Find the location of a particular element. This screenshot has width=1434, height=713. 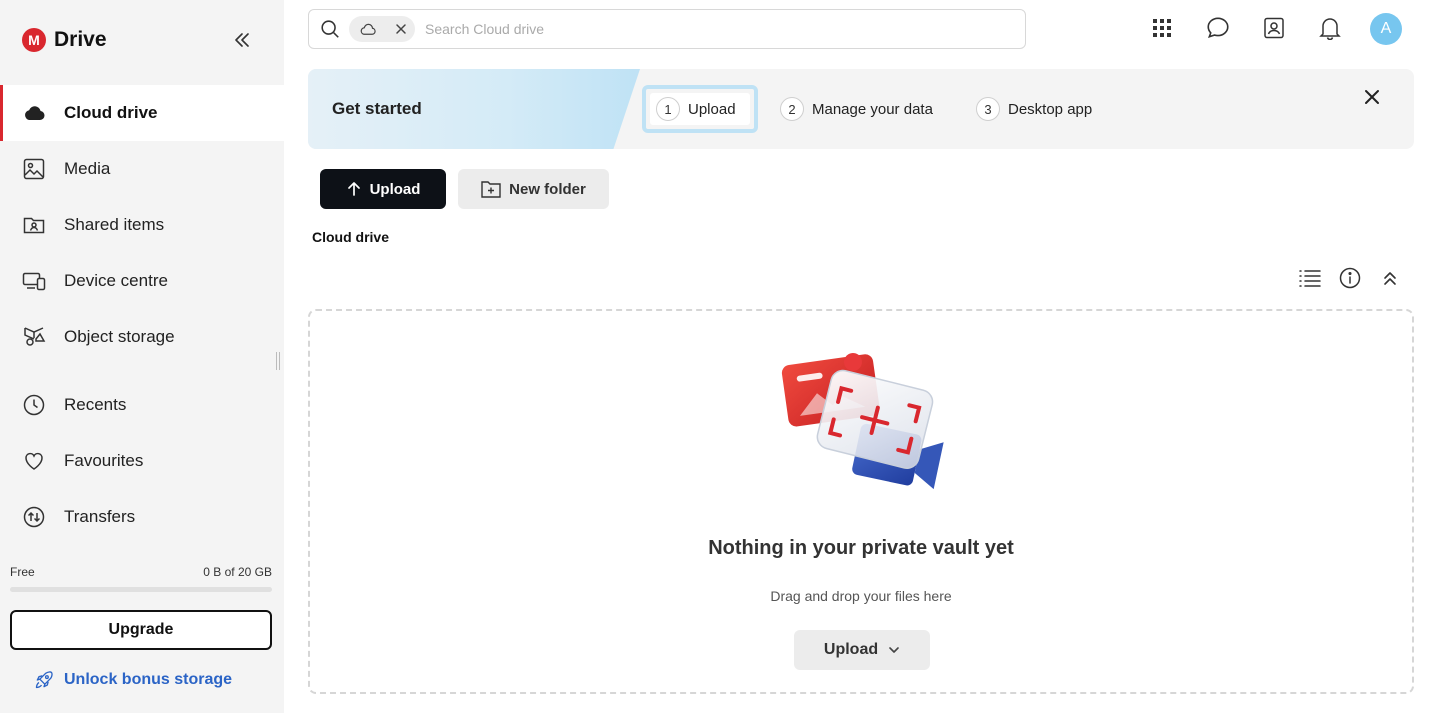

new-folder-button: New folder is located at coordinates (533, 189).